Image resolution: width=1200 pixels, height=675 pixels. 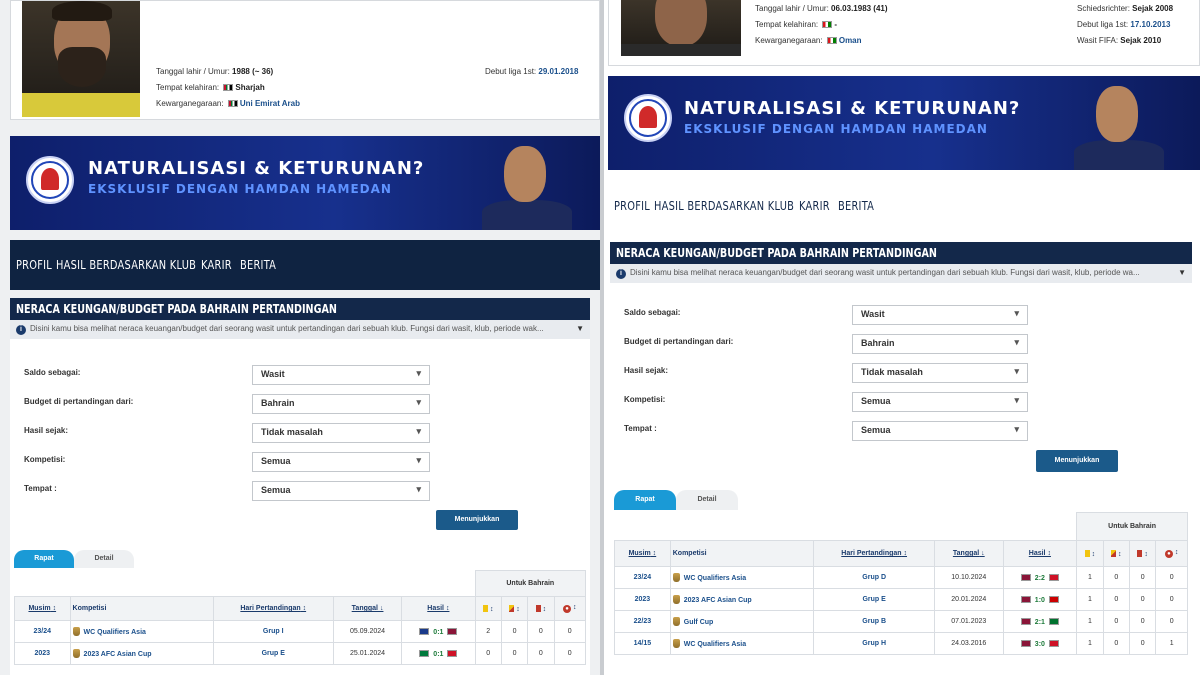 I want to click on matchday-cell: Grup B, so click(x=874, y=621).